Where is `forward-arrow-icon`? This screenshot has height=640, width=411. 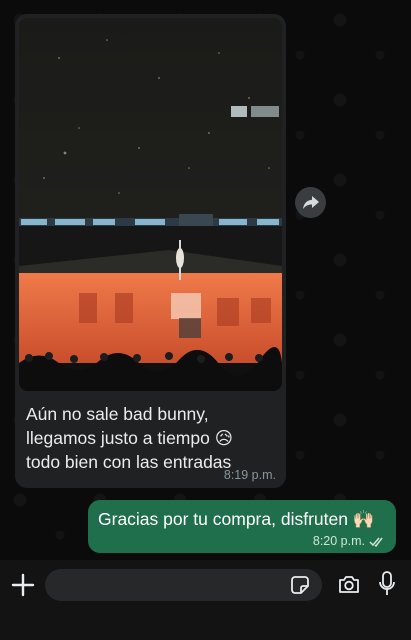
forward-arrow-icon is located at coordinates (310, 202).